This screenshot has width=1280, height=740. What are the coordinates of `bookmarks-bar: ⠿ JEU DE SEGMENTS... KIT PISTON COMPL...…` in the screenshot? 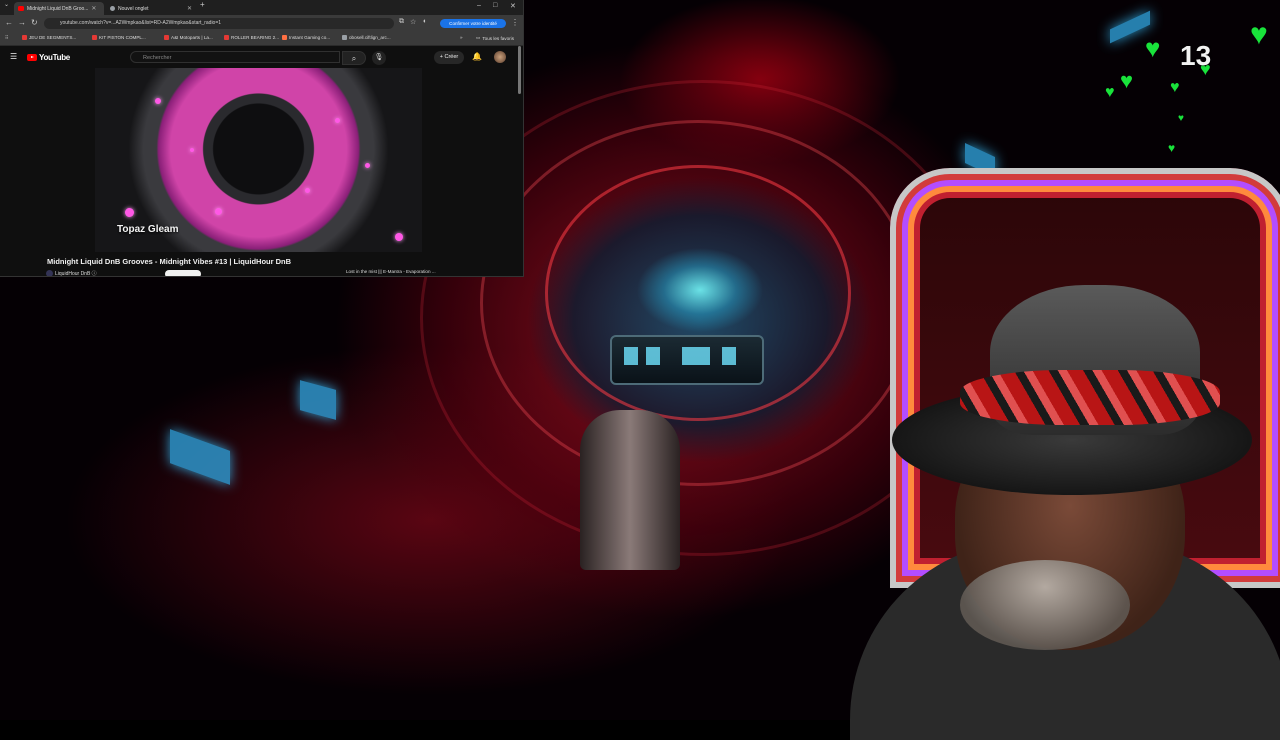 It's located at (261, 39).